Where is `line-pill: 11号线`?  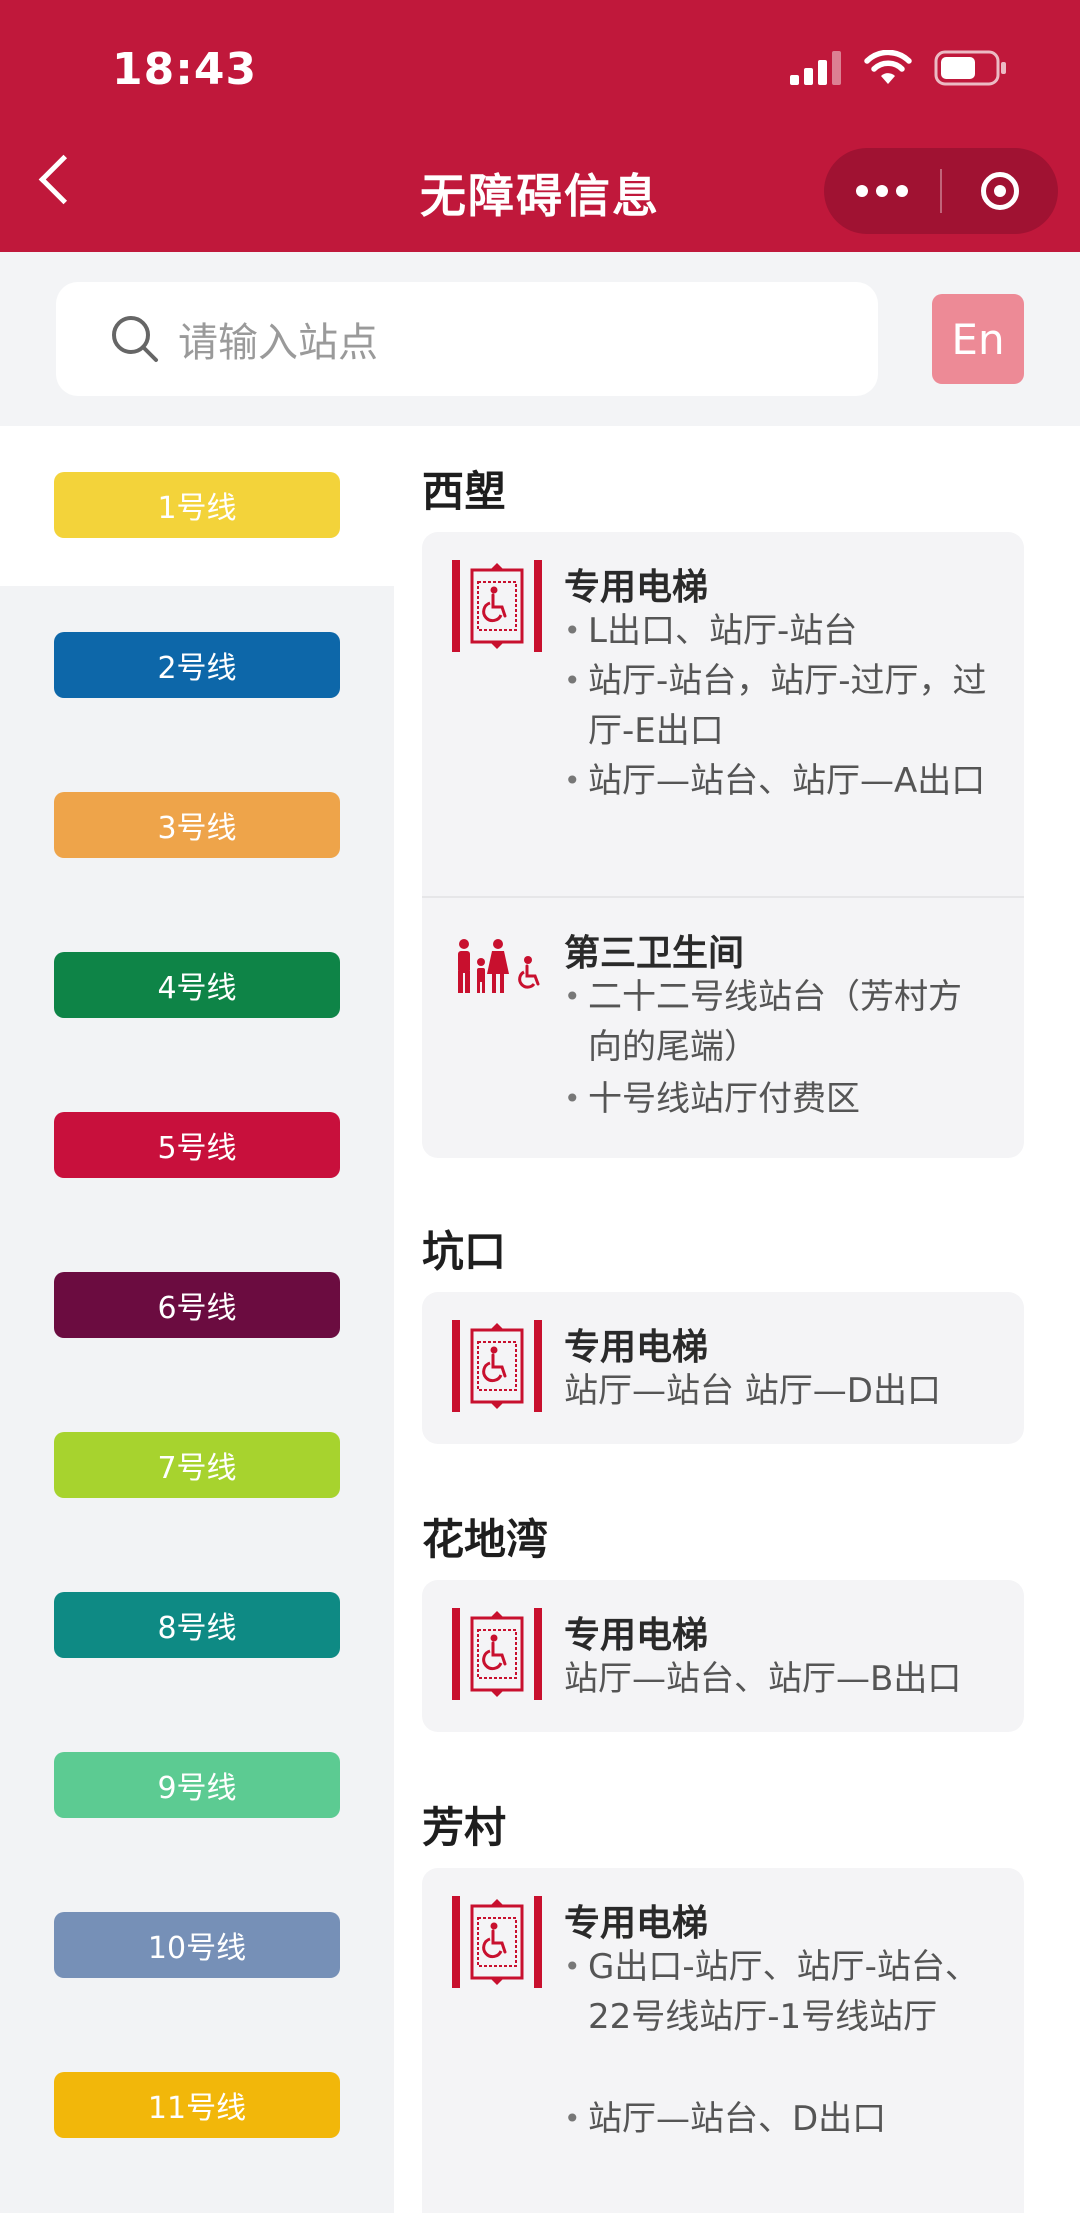
line-pill: 11号线 is located at coordinates (197, 2105).